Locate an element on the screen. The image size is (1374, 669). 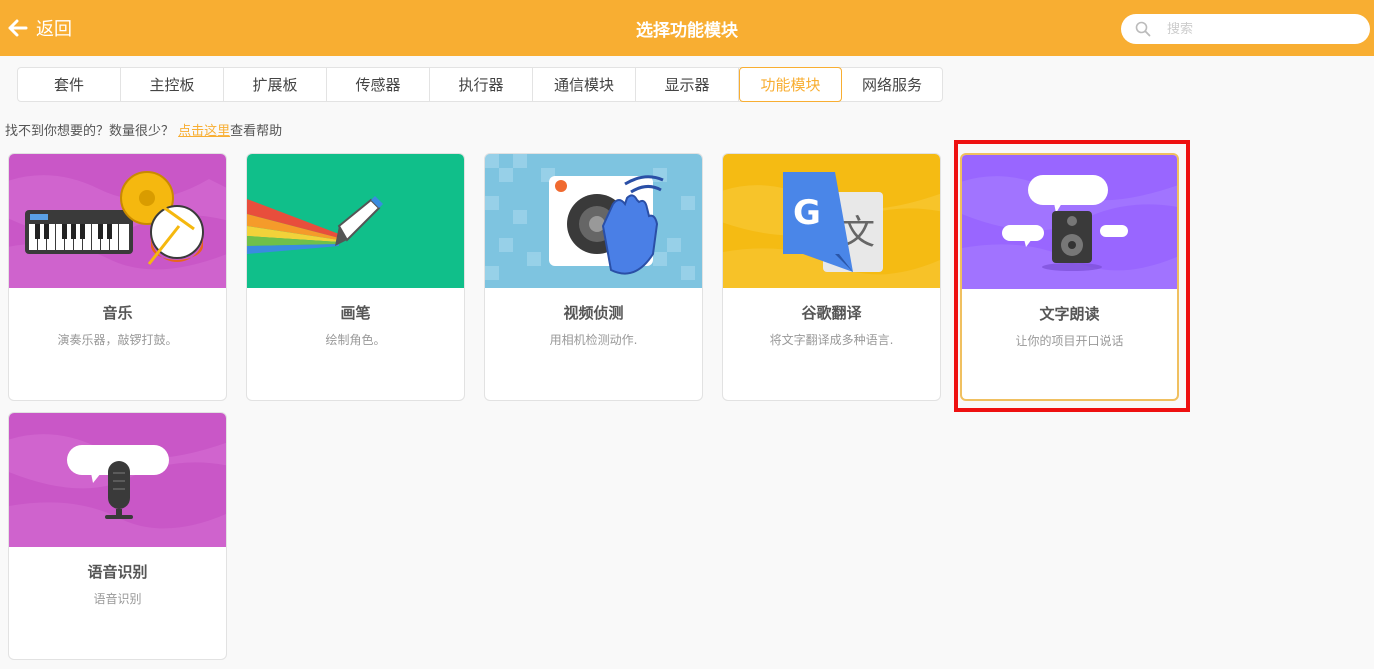
header-bar: 返回 选择功能模块 is located at coordinates (687, 28).